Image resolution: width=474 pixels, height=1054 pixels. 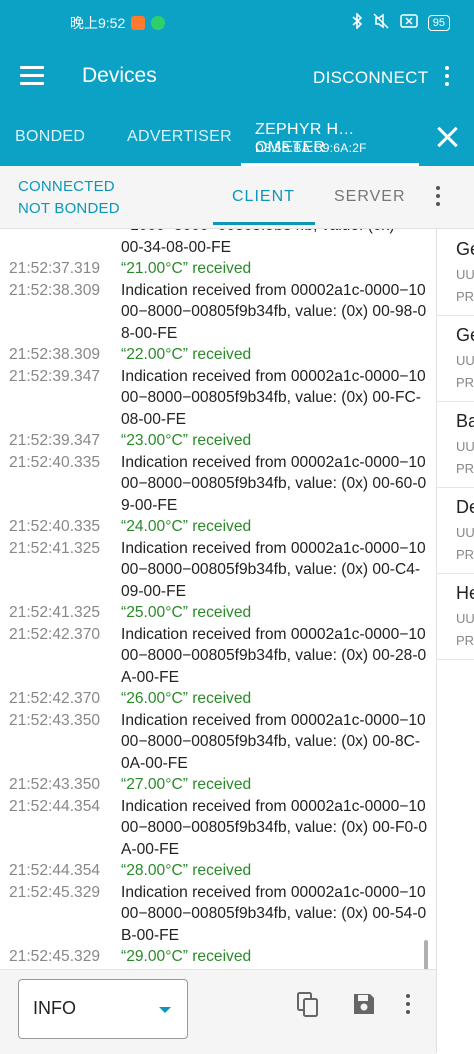 I want to click on log-message: 00-34-08-00-FE, so click(x=176, y=247).